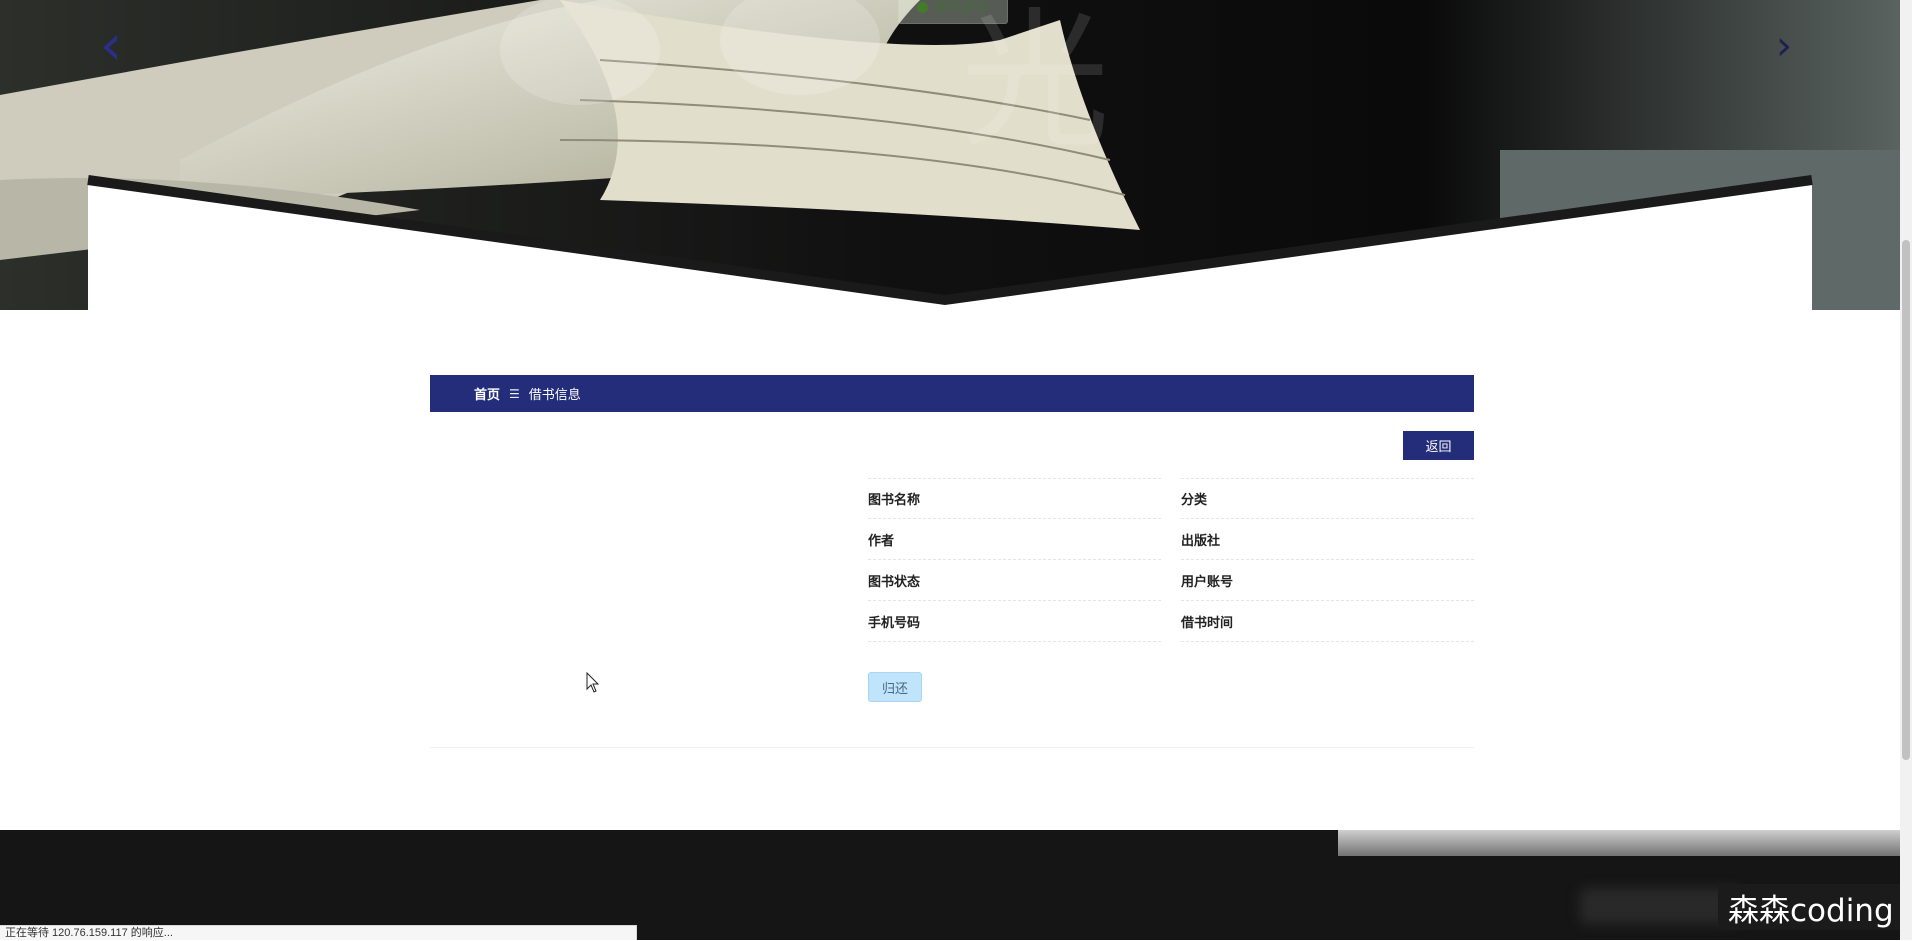 The height and width of the screenshot is (941, 1912). I want to click on mouse-cursor-icon, so click(593, 682).